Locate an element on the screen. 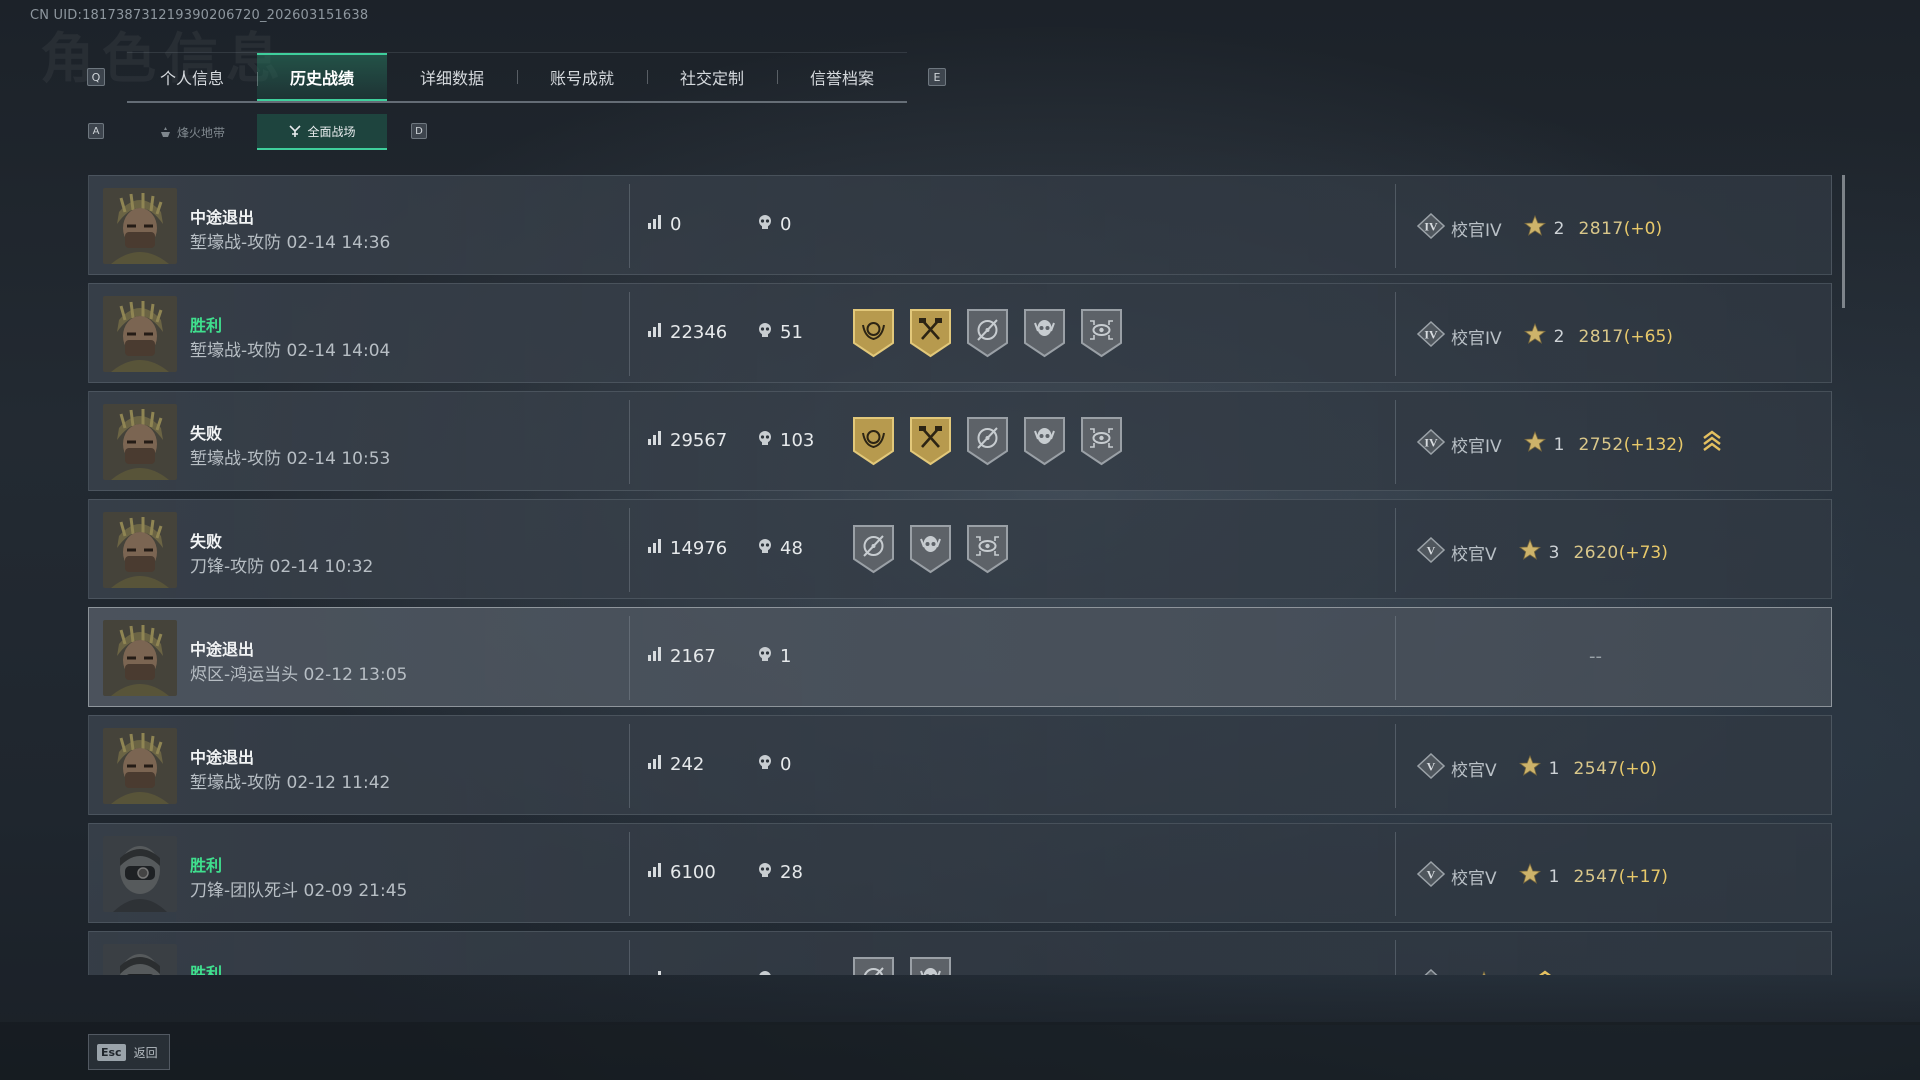 The width and height of the screenshot is (1920, 1080). kills-value: 28 is located at coordinates (791, 872).